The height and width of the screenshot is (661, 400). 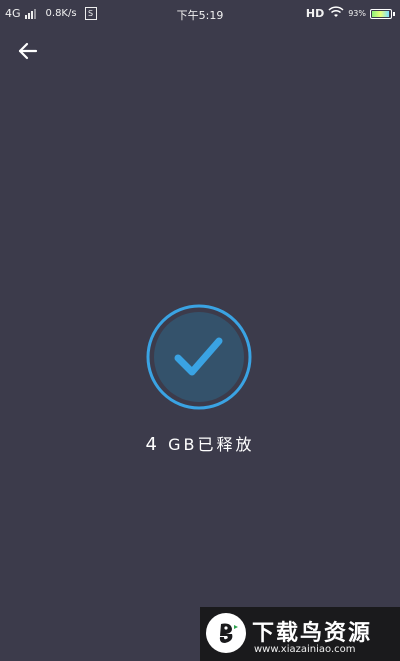 What do you see at coordinates (357, 13) in the screenshot?
I see `battery-percent: 93%` at bounding box center [357, 13].